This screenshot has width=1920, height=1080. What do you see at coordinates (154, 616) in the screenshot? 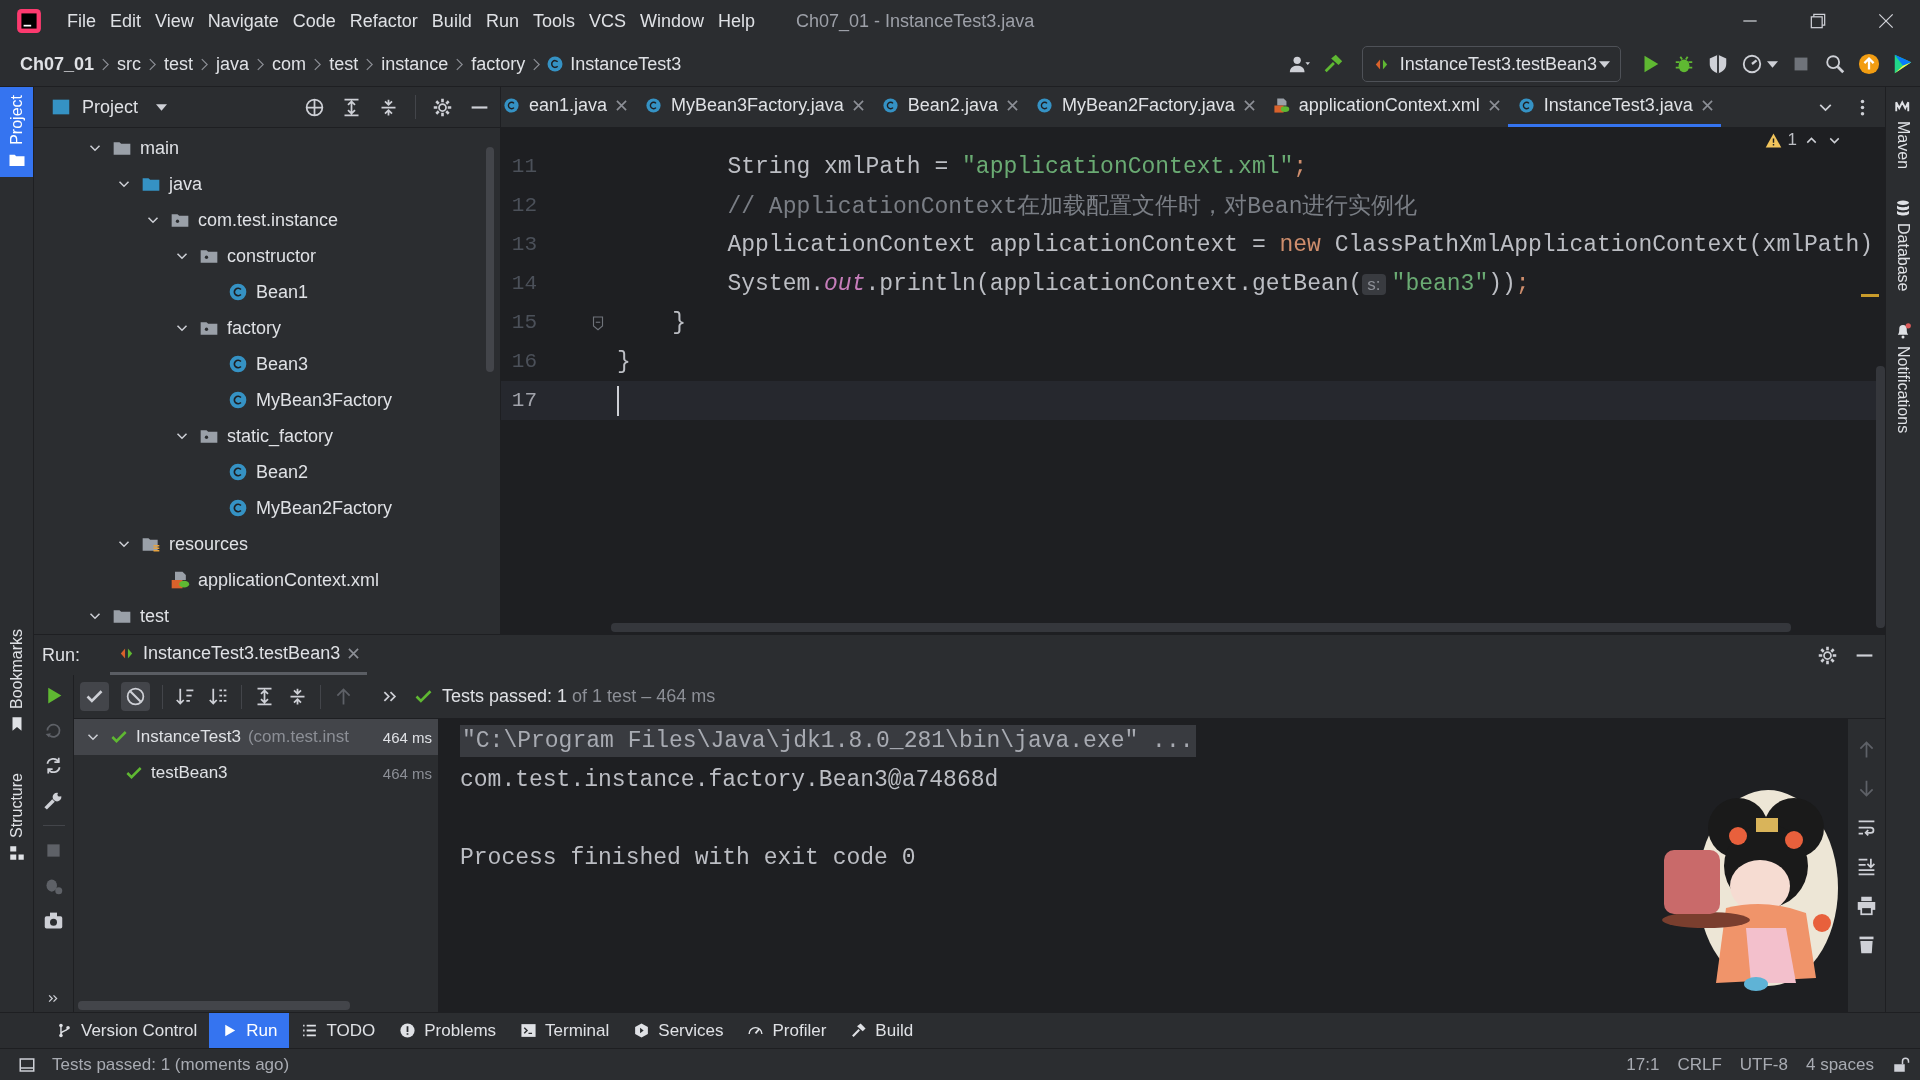
I see `tree-item: test` at bounding box center [154, 616].